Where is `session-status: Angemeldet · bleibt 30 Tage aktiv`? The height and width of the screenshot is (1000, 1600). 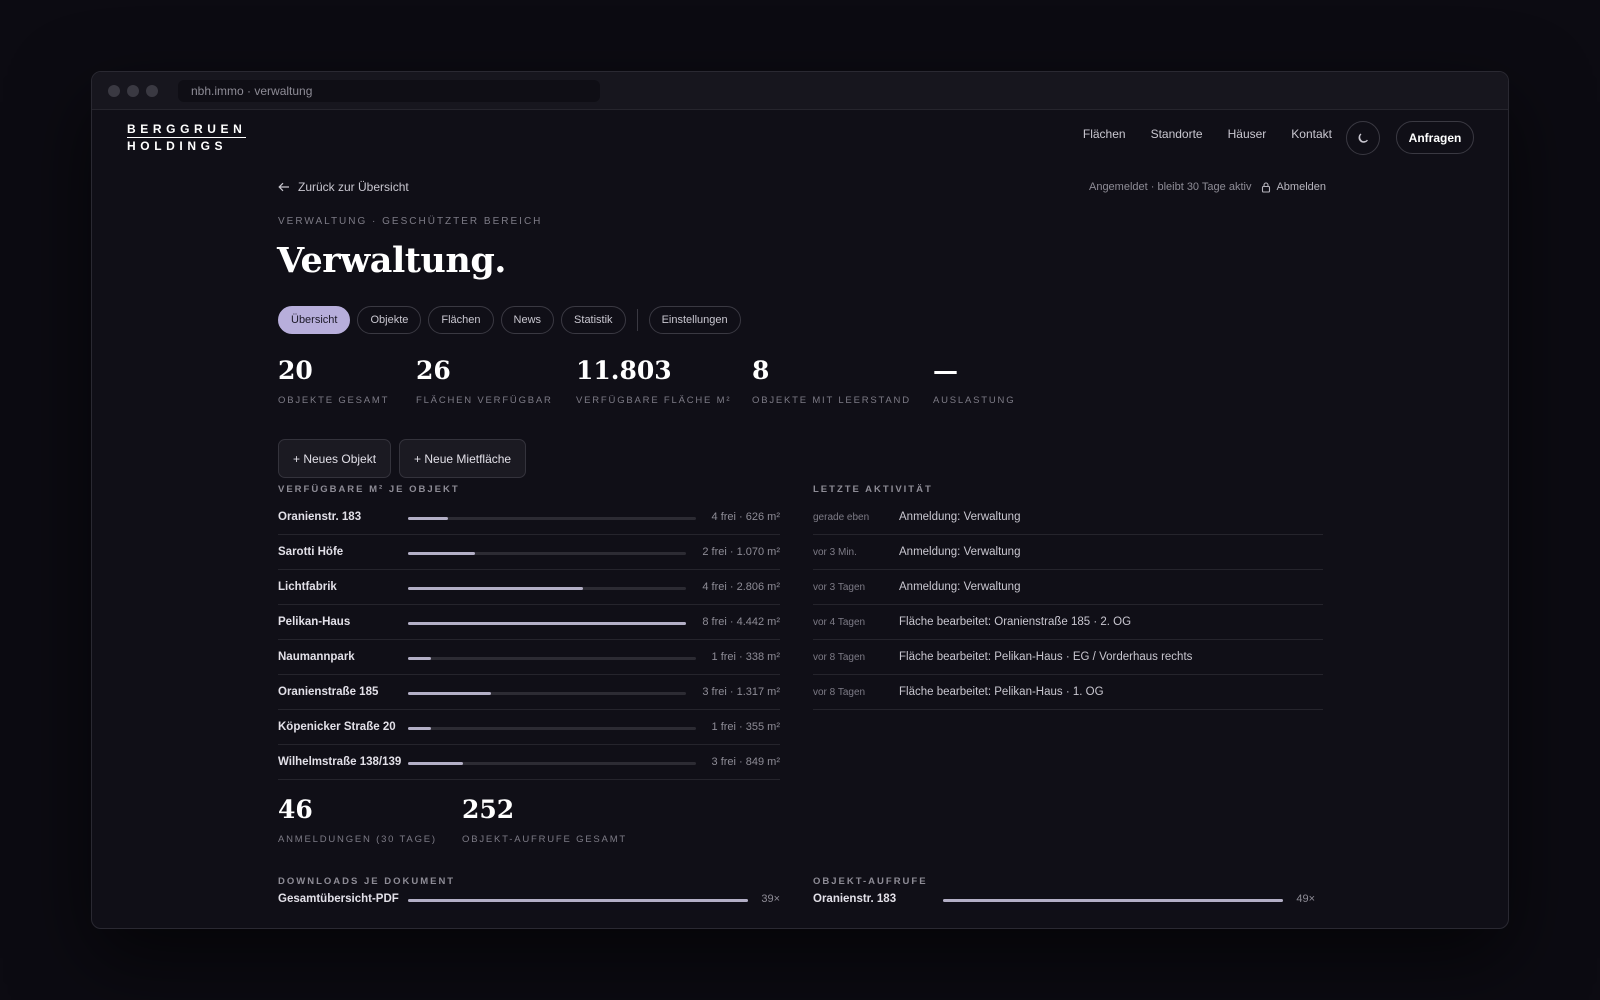 session-status: Angemeldet · bleibt 30 Tage aktiv is located at coordinates (1170, 187).